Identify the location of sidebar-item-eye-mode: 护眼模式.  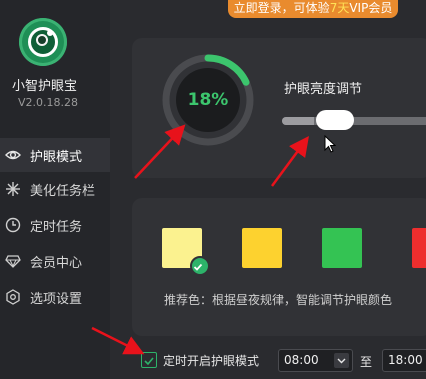
(55, 155).